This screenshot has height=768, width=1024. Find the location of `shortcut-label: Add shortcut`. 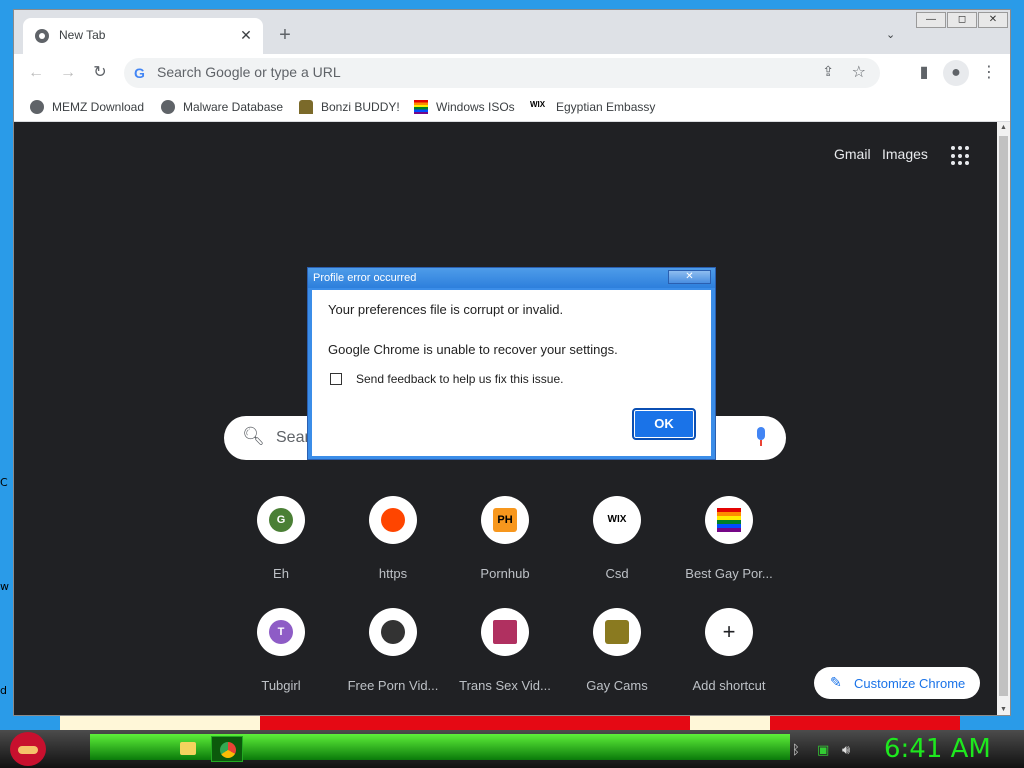

shortcut-label: Add shortcut is located at coordinates (729, 685).